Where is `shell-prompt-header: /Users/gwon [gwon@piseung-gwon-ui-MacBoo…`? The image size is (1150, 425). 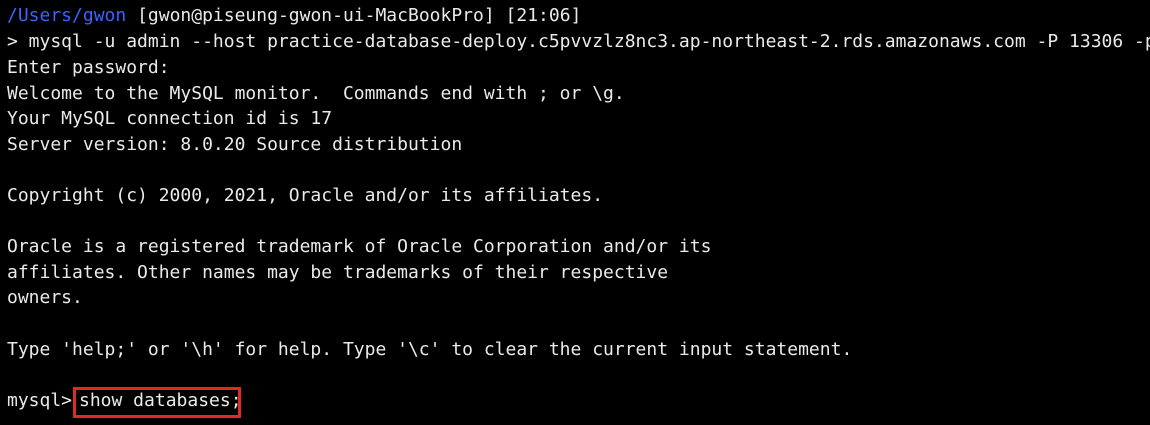 shell-prompt-header: /Users/gwon [gwon@piseung-gwon-ui-MacBoo… is located at coordinates (294, 16).